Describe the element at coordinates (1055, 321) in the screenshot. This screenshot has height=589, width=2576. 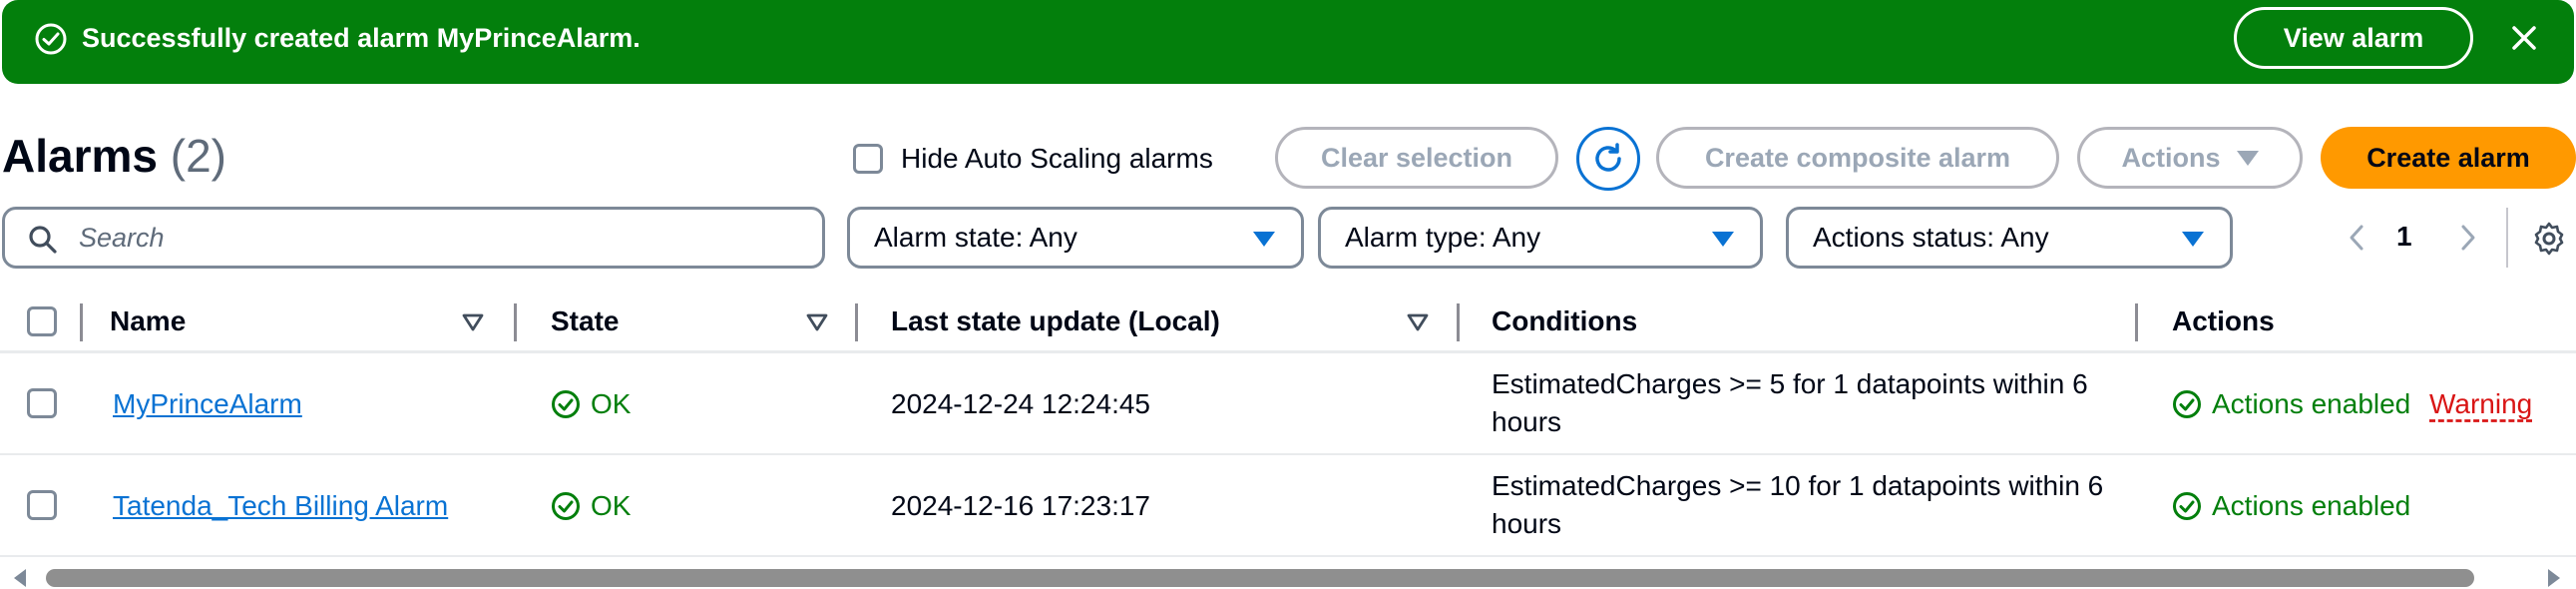
I see `column-header-last-update: Last state update (Local)` at that location.